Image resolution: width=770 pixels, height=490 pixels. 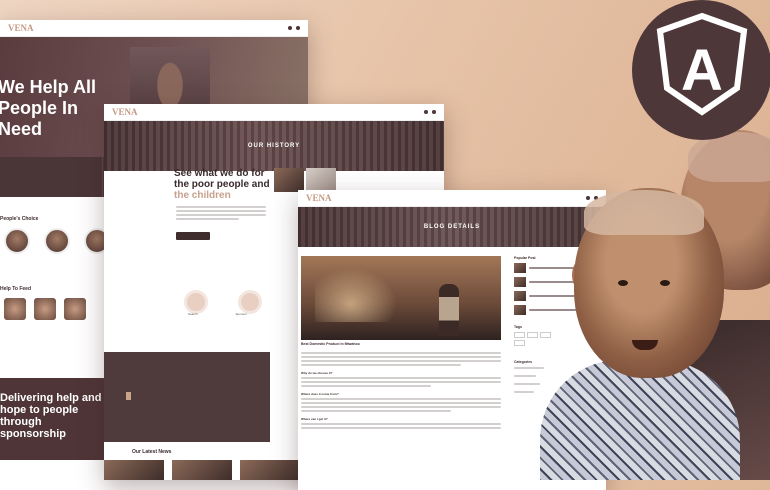 I want to click on service-labels: Search Sponsor, so click(x=217, y=314).